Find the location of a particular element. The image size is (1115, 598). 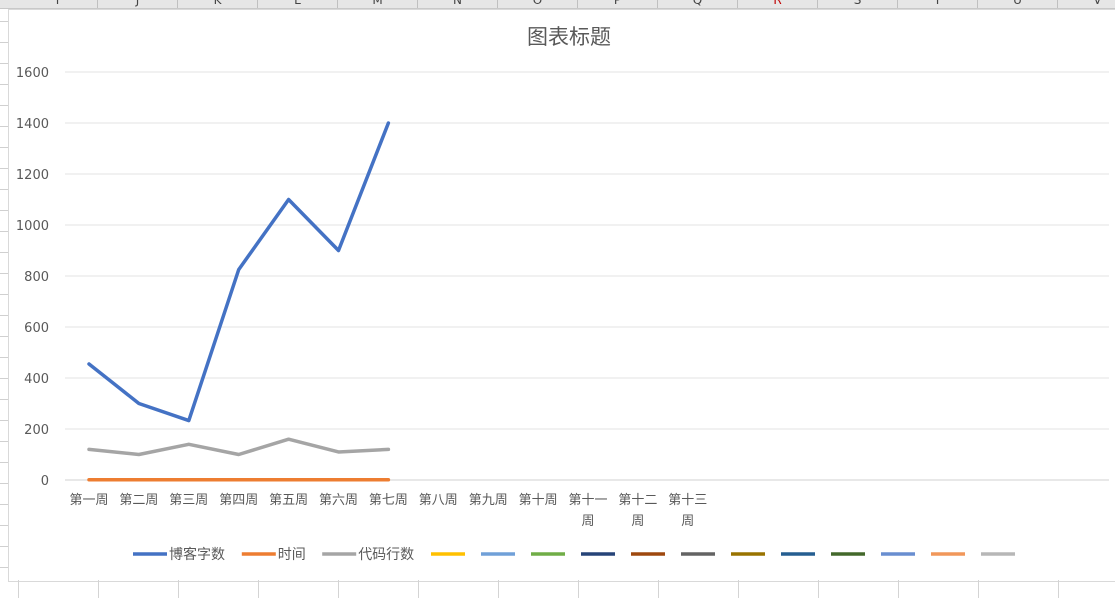

column-header-j: J is located at coordinates (138, 4).